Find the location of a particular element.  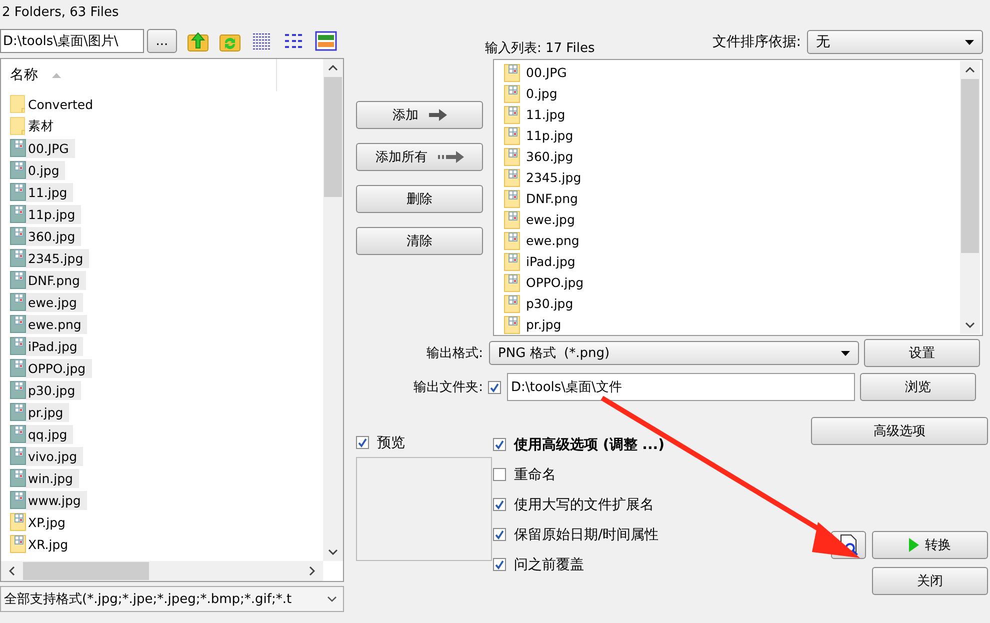

output-folder-field: D:\tools\桌面\文件 is located at coordinates (681, 387).